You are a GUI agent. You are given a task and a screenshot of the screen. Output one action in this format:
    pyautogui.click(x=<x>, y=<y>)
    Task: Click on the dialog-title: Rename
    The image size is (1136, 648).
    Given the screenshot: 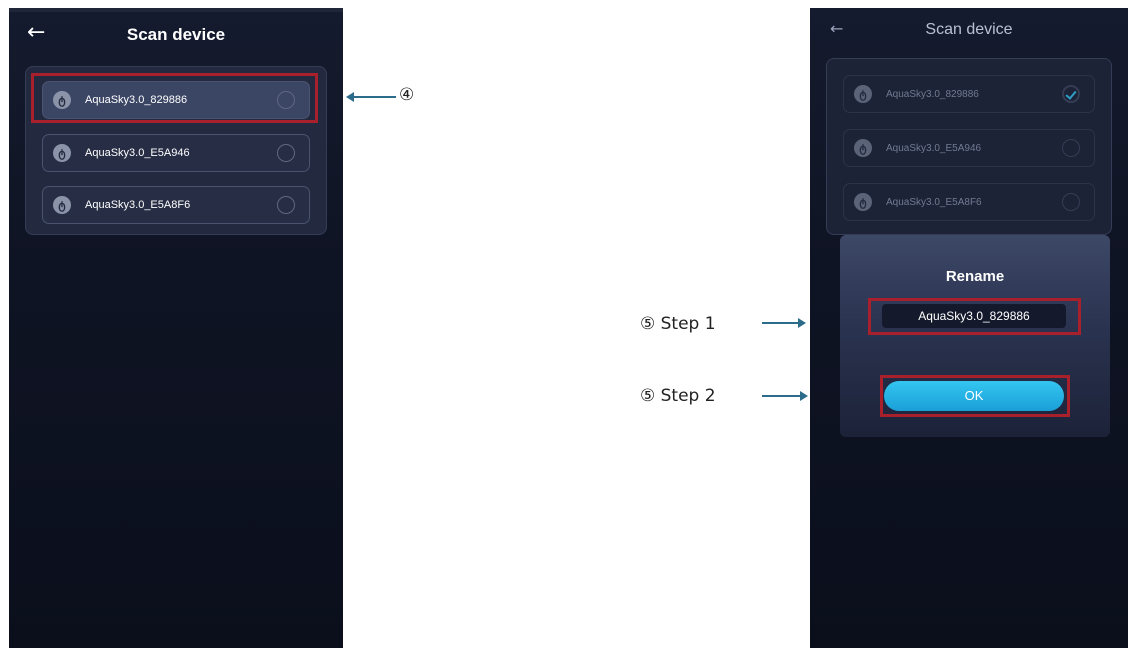 What is the action you would take?
    pyautogui.click(x=975, y=276)
    